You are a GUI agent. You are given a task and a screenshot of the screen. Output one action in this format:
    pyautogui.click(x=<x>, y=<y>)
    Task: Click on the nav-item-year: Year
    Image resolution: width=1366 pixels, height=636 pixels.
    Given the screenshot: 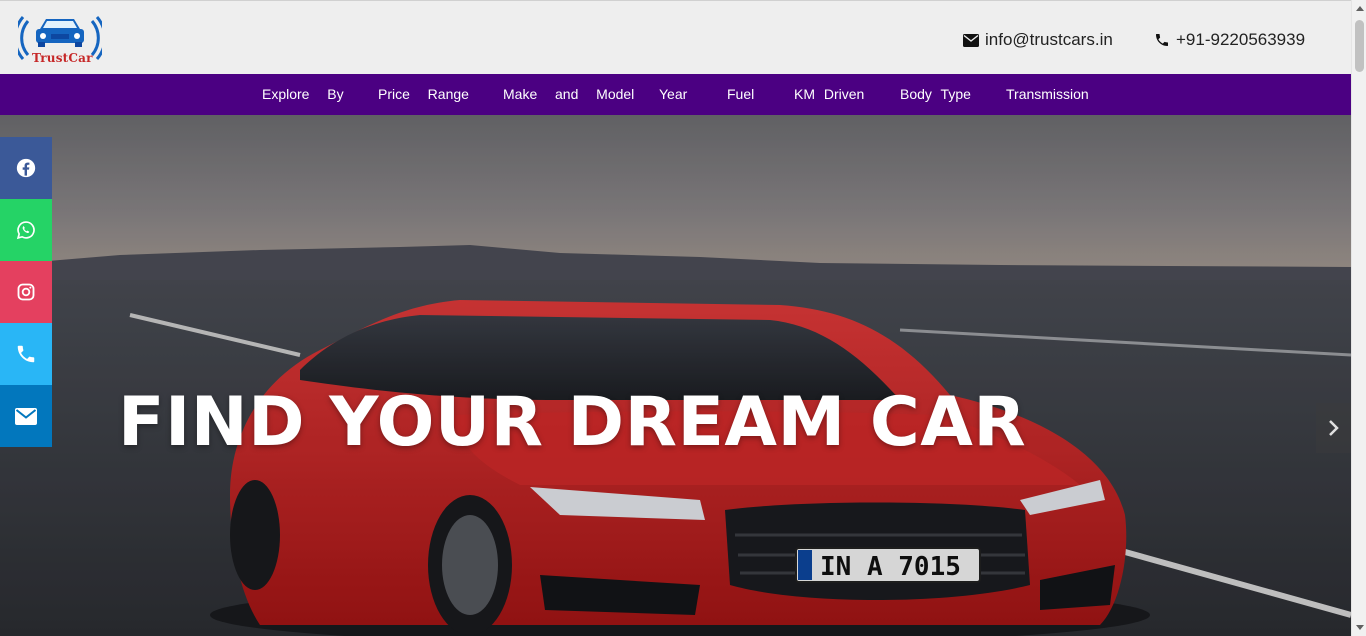 What is the action you would take?
    pyautogui.click(x=673, y=94)
    